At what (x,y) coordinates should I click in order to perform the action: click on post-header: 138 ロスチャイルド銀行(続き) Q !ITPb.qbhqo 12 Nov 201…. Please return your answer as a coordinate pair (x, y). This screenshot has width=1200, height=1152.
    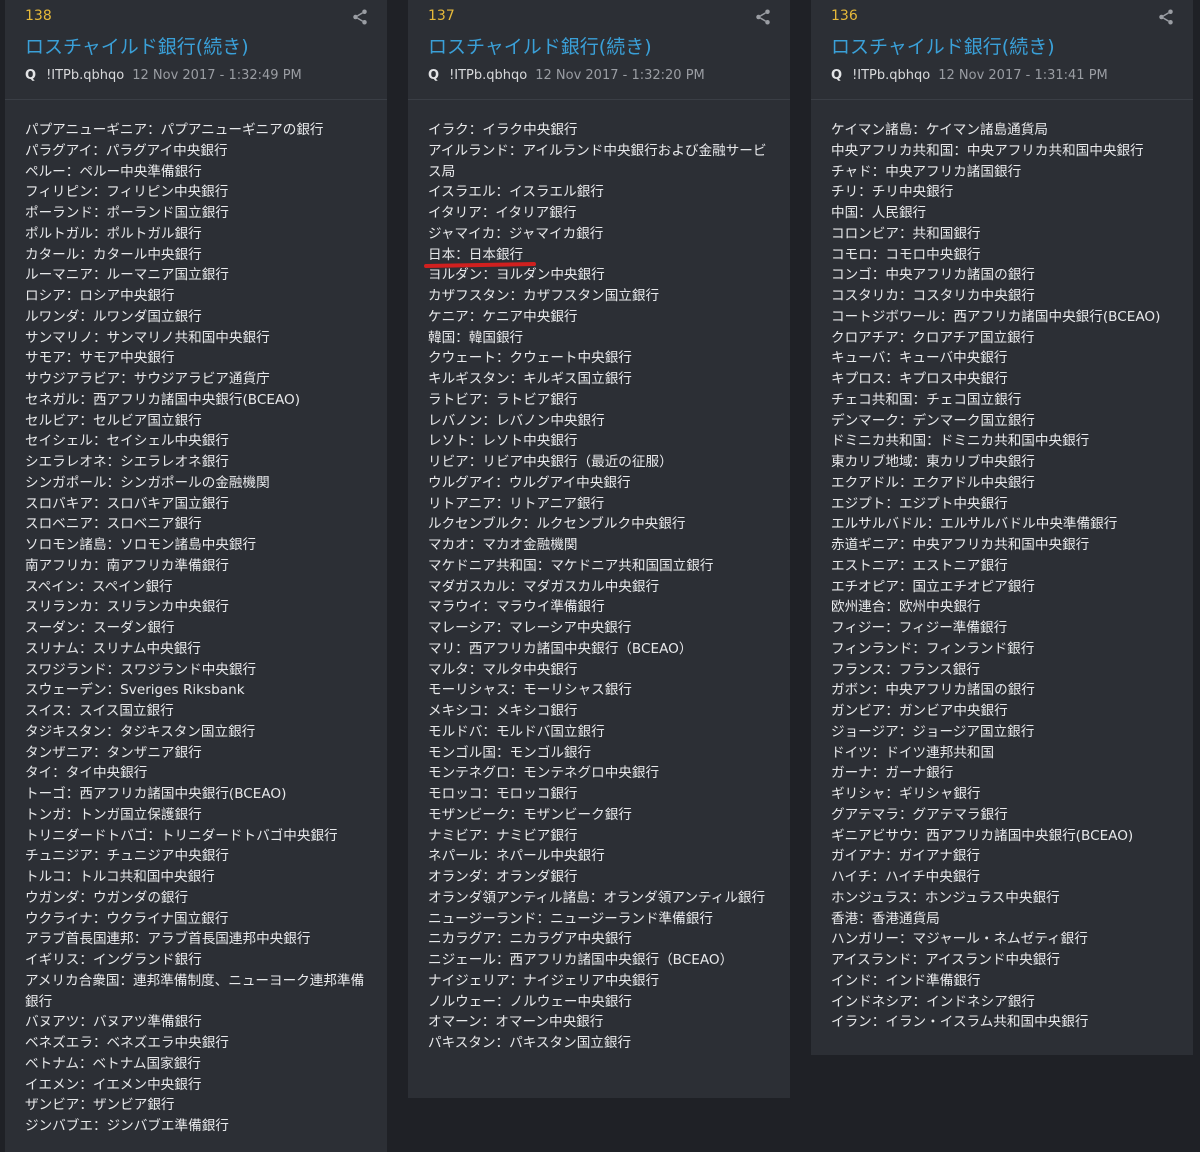
    Looking at the image, I should click on (196, 50).